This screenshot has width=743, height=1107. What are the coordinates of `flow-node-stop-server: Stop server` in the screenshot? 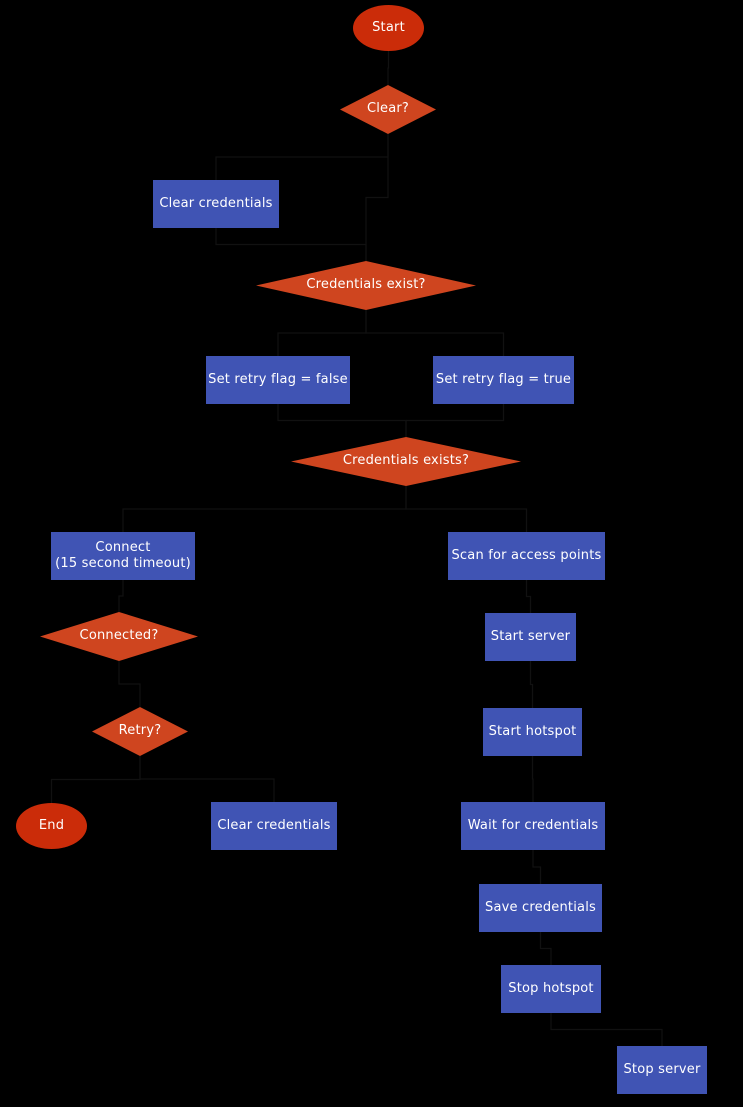 It's located at (662, 1070).